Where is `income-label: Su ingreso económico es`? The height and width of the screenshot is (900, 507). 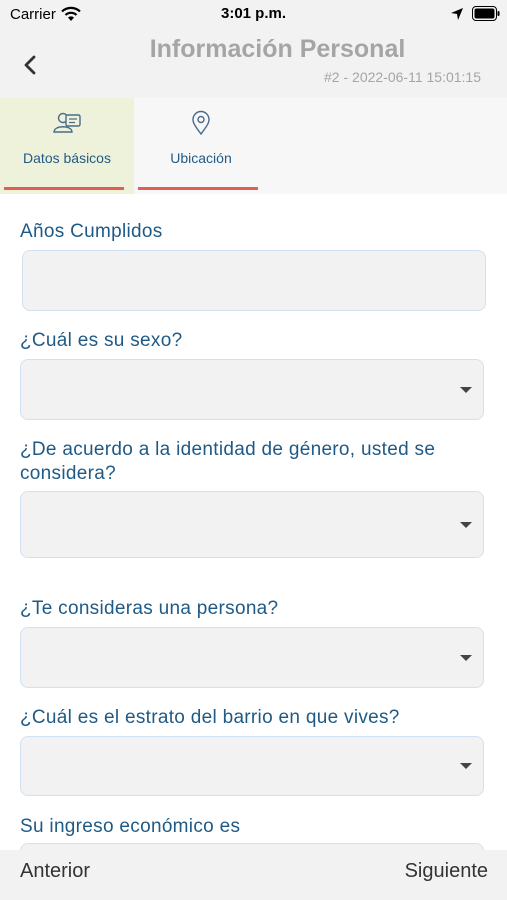 income-label: Su ingreso económico es is located at coordinates (130, 826).